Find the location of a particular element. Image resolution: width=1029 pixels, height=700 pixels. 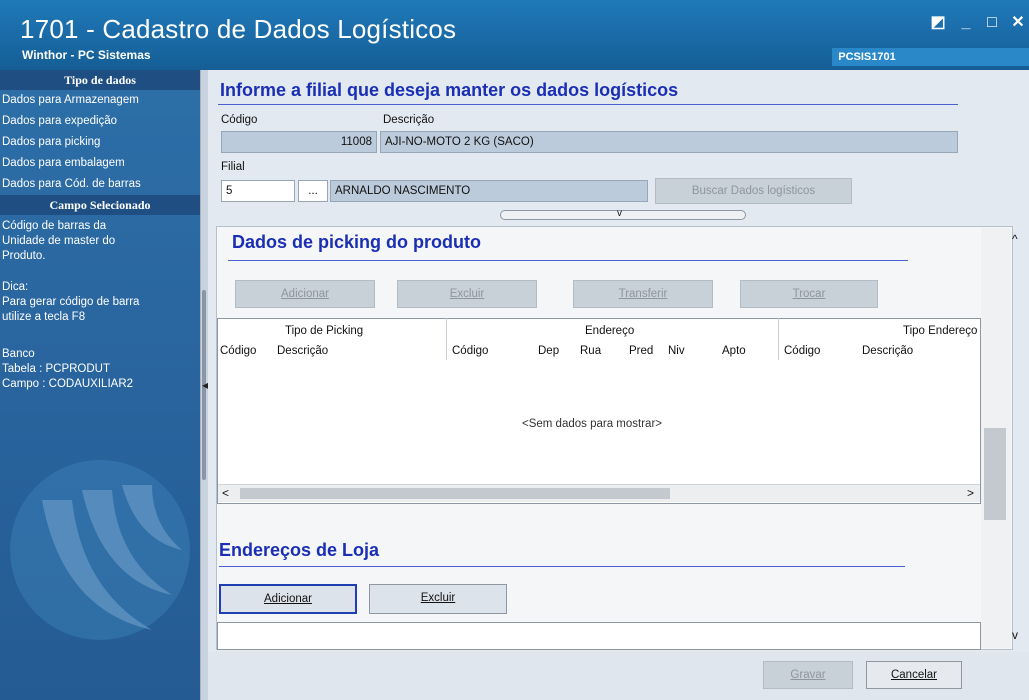

picking-trocar-label: Trocar is located at coordinates (809, 294).